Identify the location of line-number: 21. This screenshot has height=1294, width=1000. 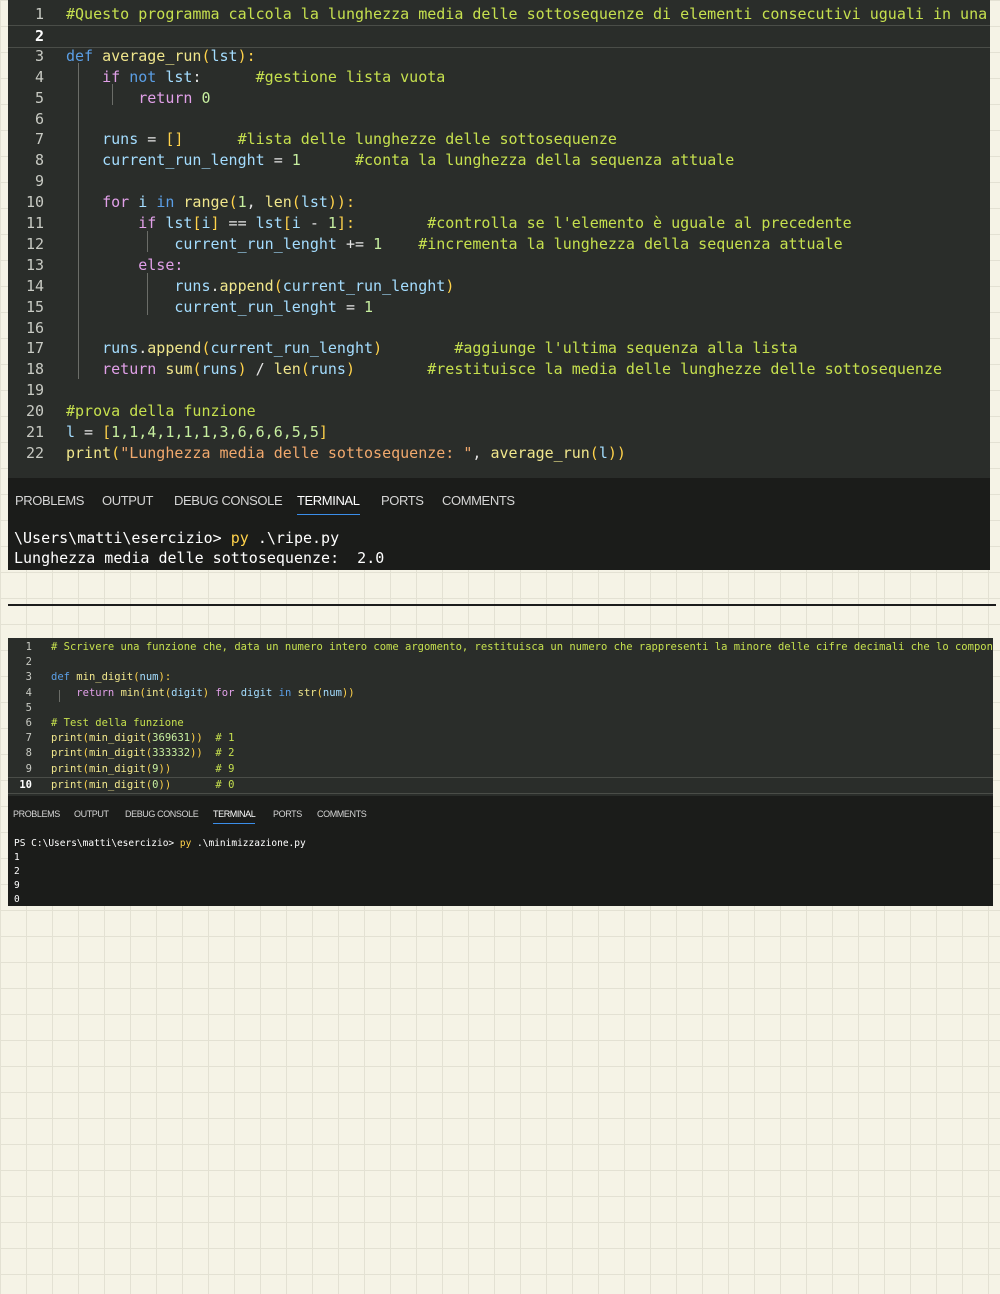
(34, 432).